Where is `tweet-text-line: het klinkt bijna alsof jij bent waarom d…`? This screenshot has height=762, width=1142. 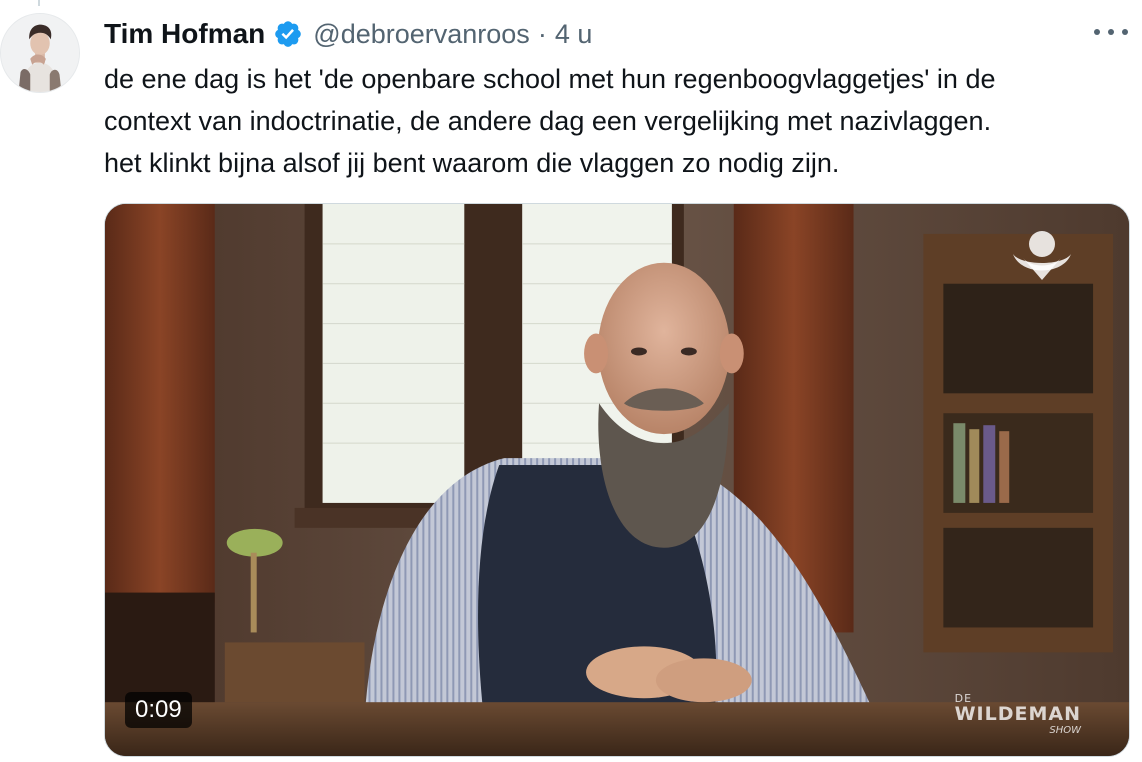
tweet-text-line: het klinkt bijna alsof jij bent waarom d… is located at coordinates (472, 163).